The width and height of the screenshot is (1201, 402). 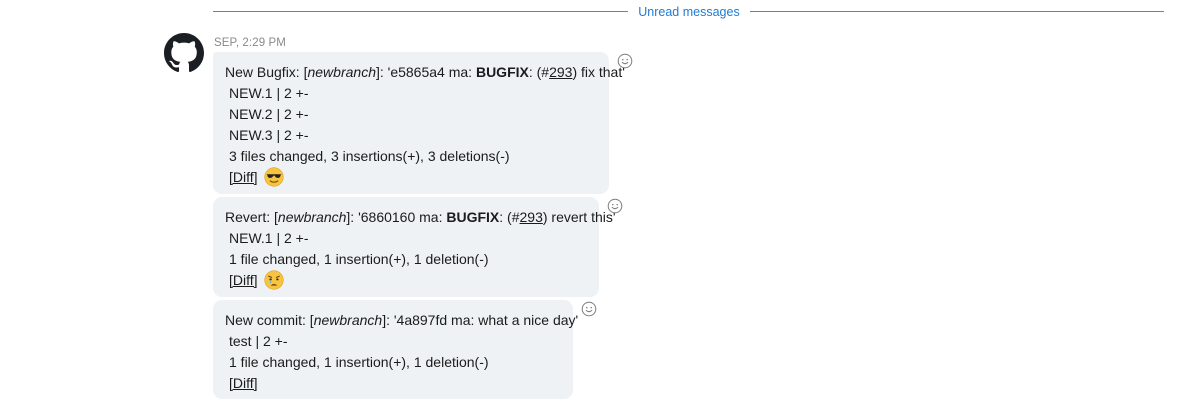 I want to click on file-stat-line: NEW.2 | 2 +-, so click(x=269, y=114).